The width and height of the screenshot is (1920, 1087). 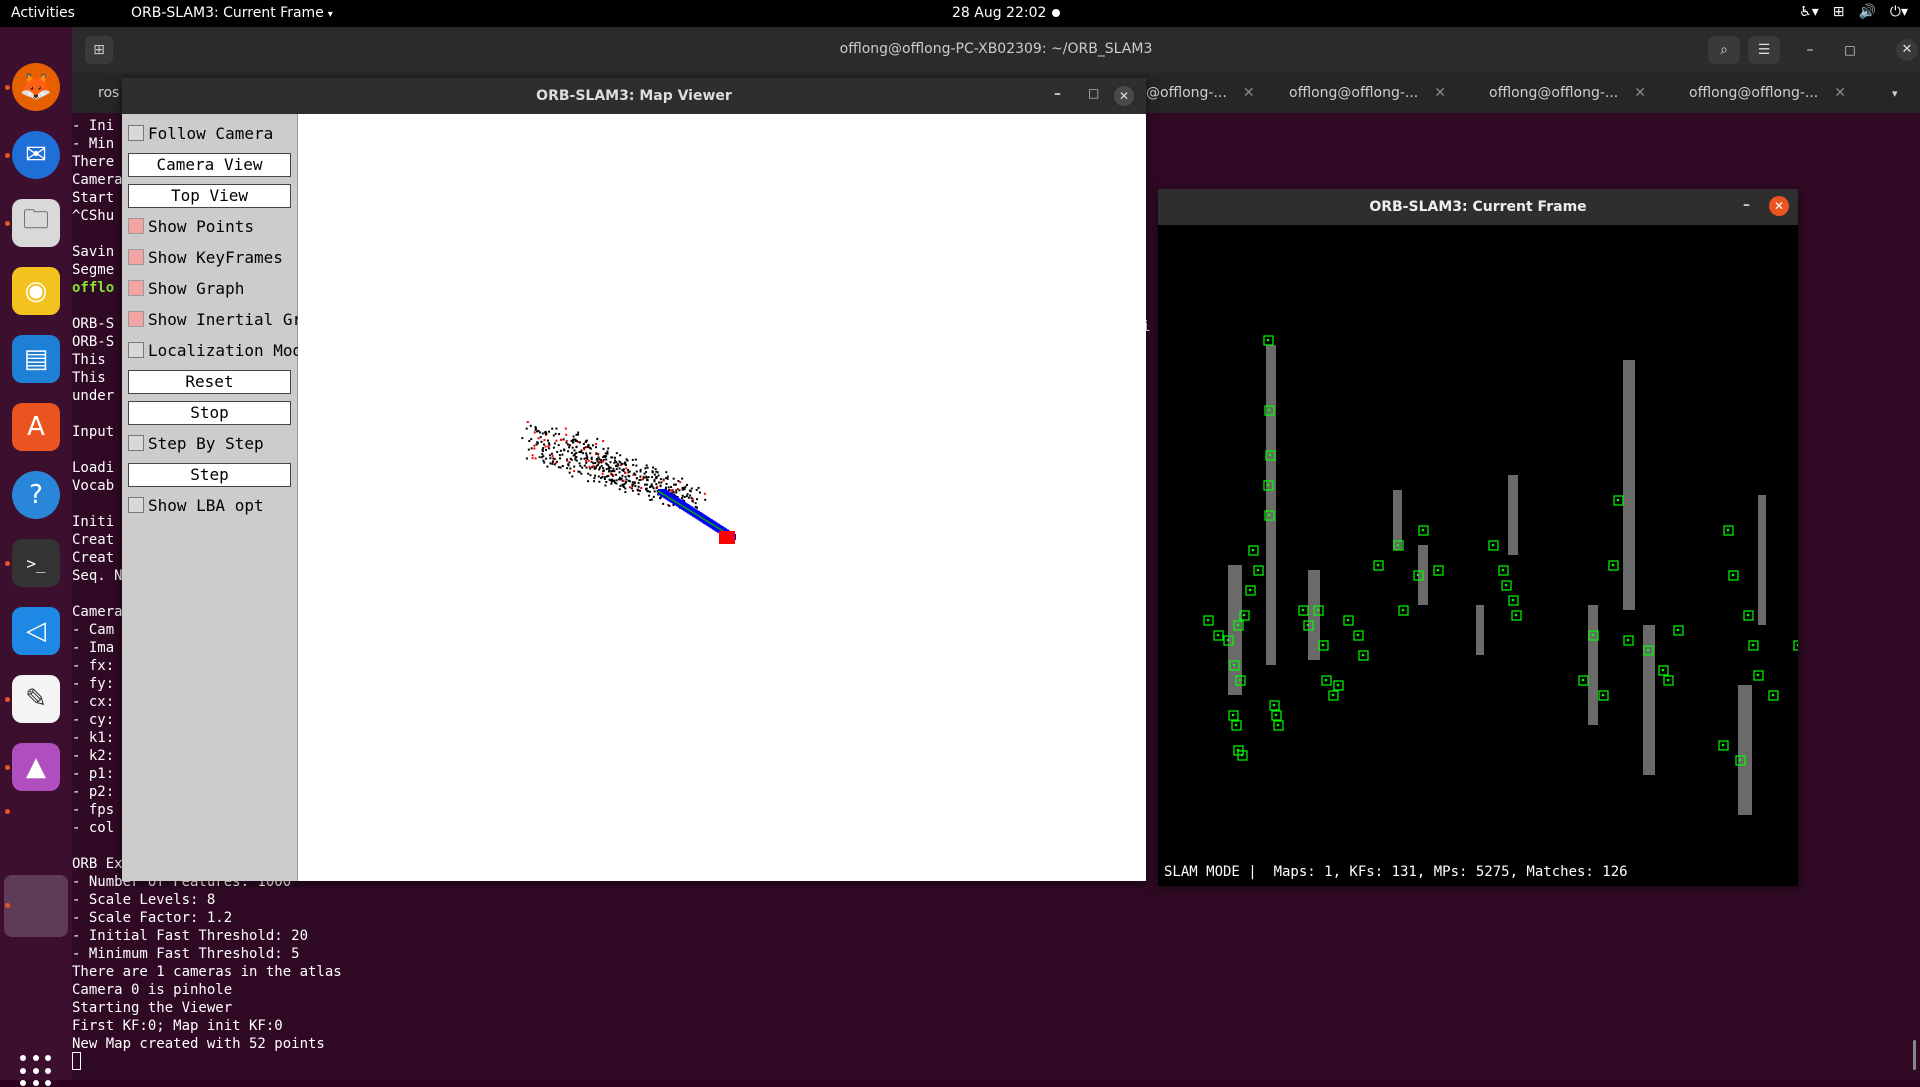 I want to click on terminal-tab: ros, so click(x=108, y=93).